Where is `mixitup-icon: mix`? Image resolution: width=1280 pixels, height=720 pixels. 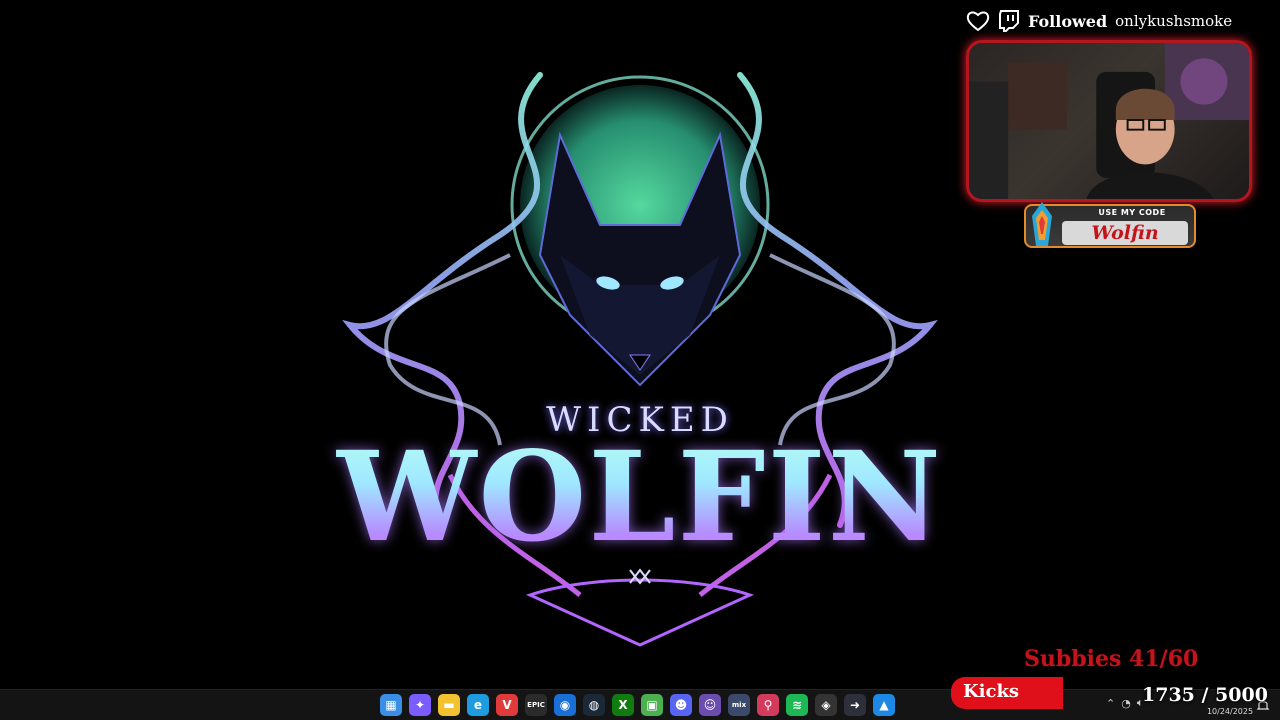 mixitup-icon: mix is located at coordinates (739, 705).